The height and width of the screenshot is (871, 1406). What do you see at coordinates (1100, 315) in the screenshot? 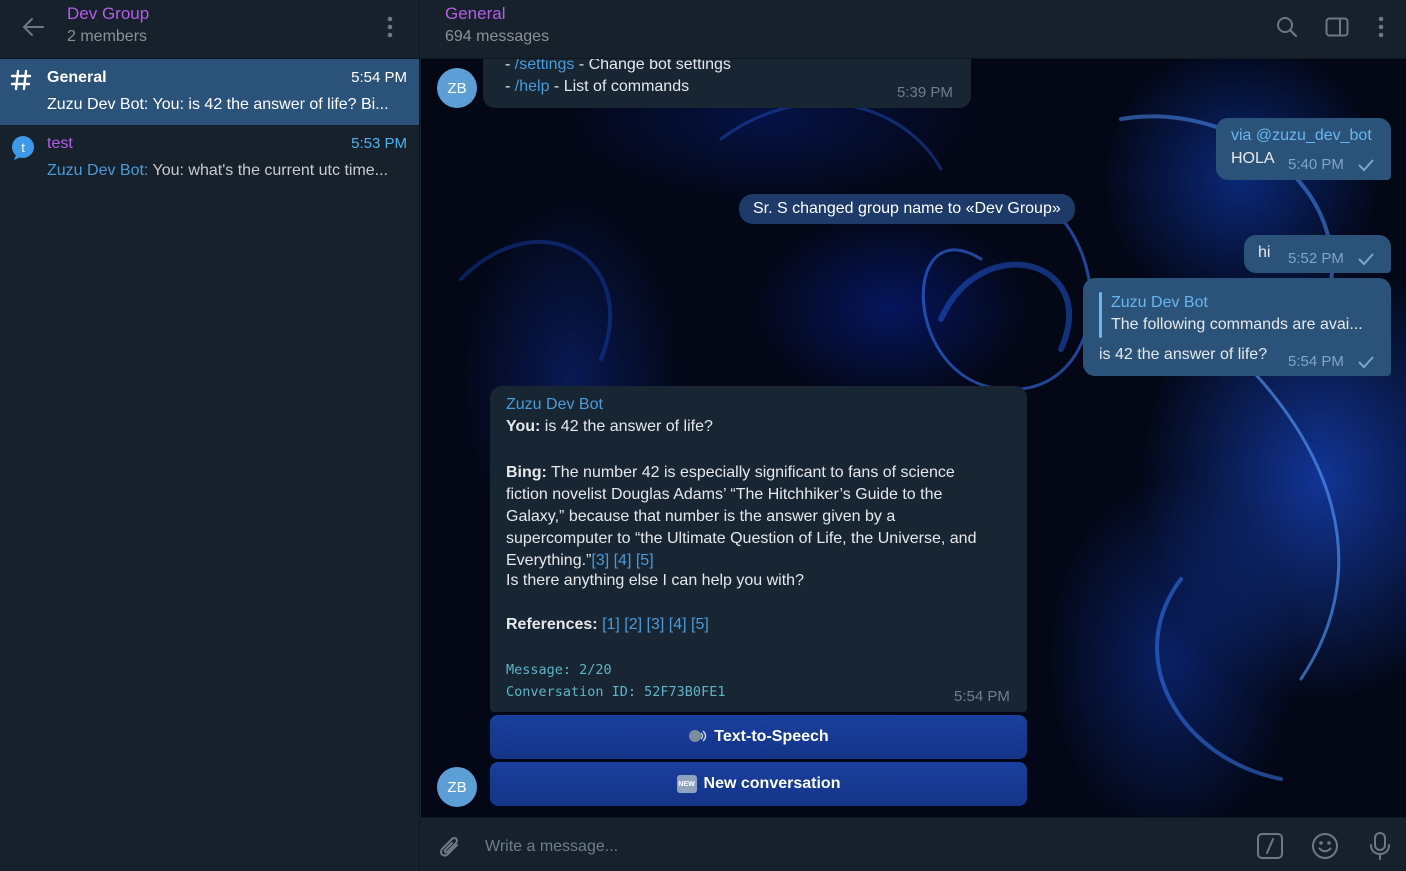
I see `reply-bar` at bounding box center [1100, 315].